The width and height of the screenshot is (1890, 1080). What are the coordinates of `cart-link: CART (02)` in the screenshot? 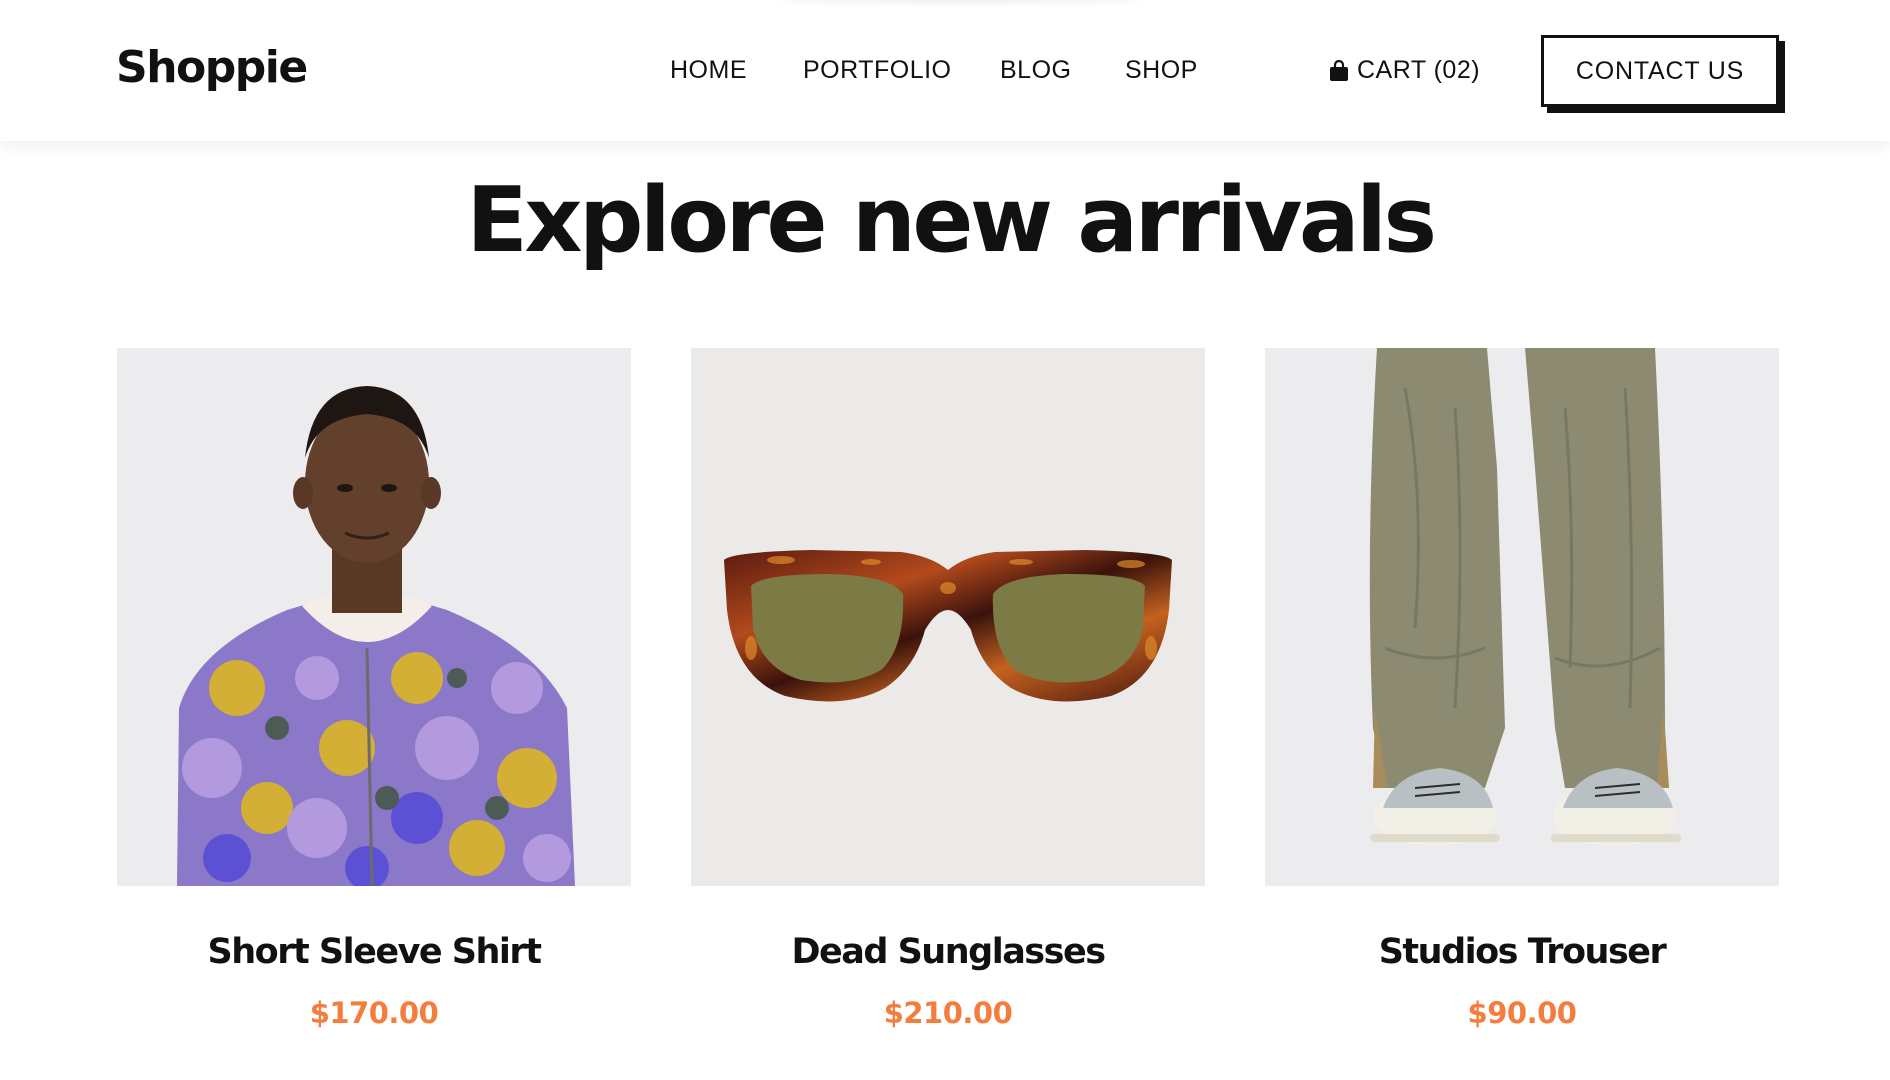 It's located at (1404, 70).